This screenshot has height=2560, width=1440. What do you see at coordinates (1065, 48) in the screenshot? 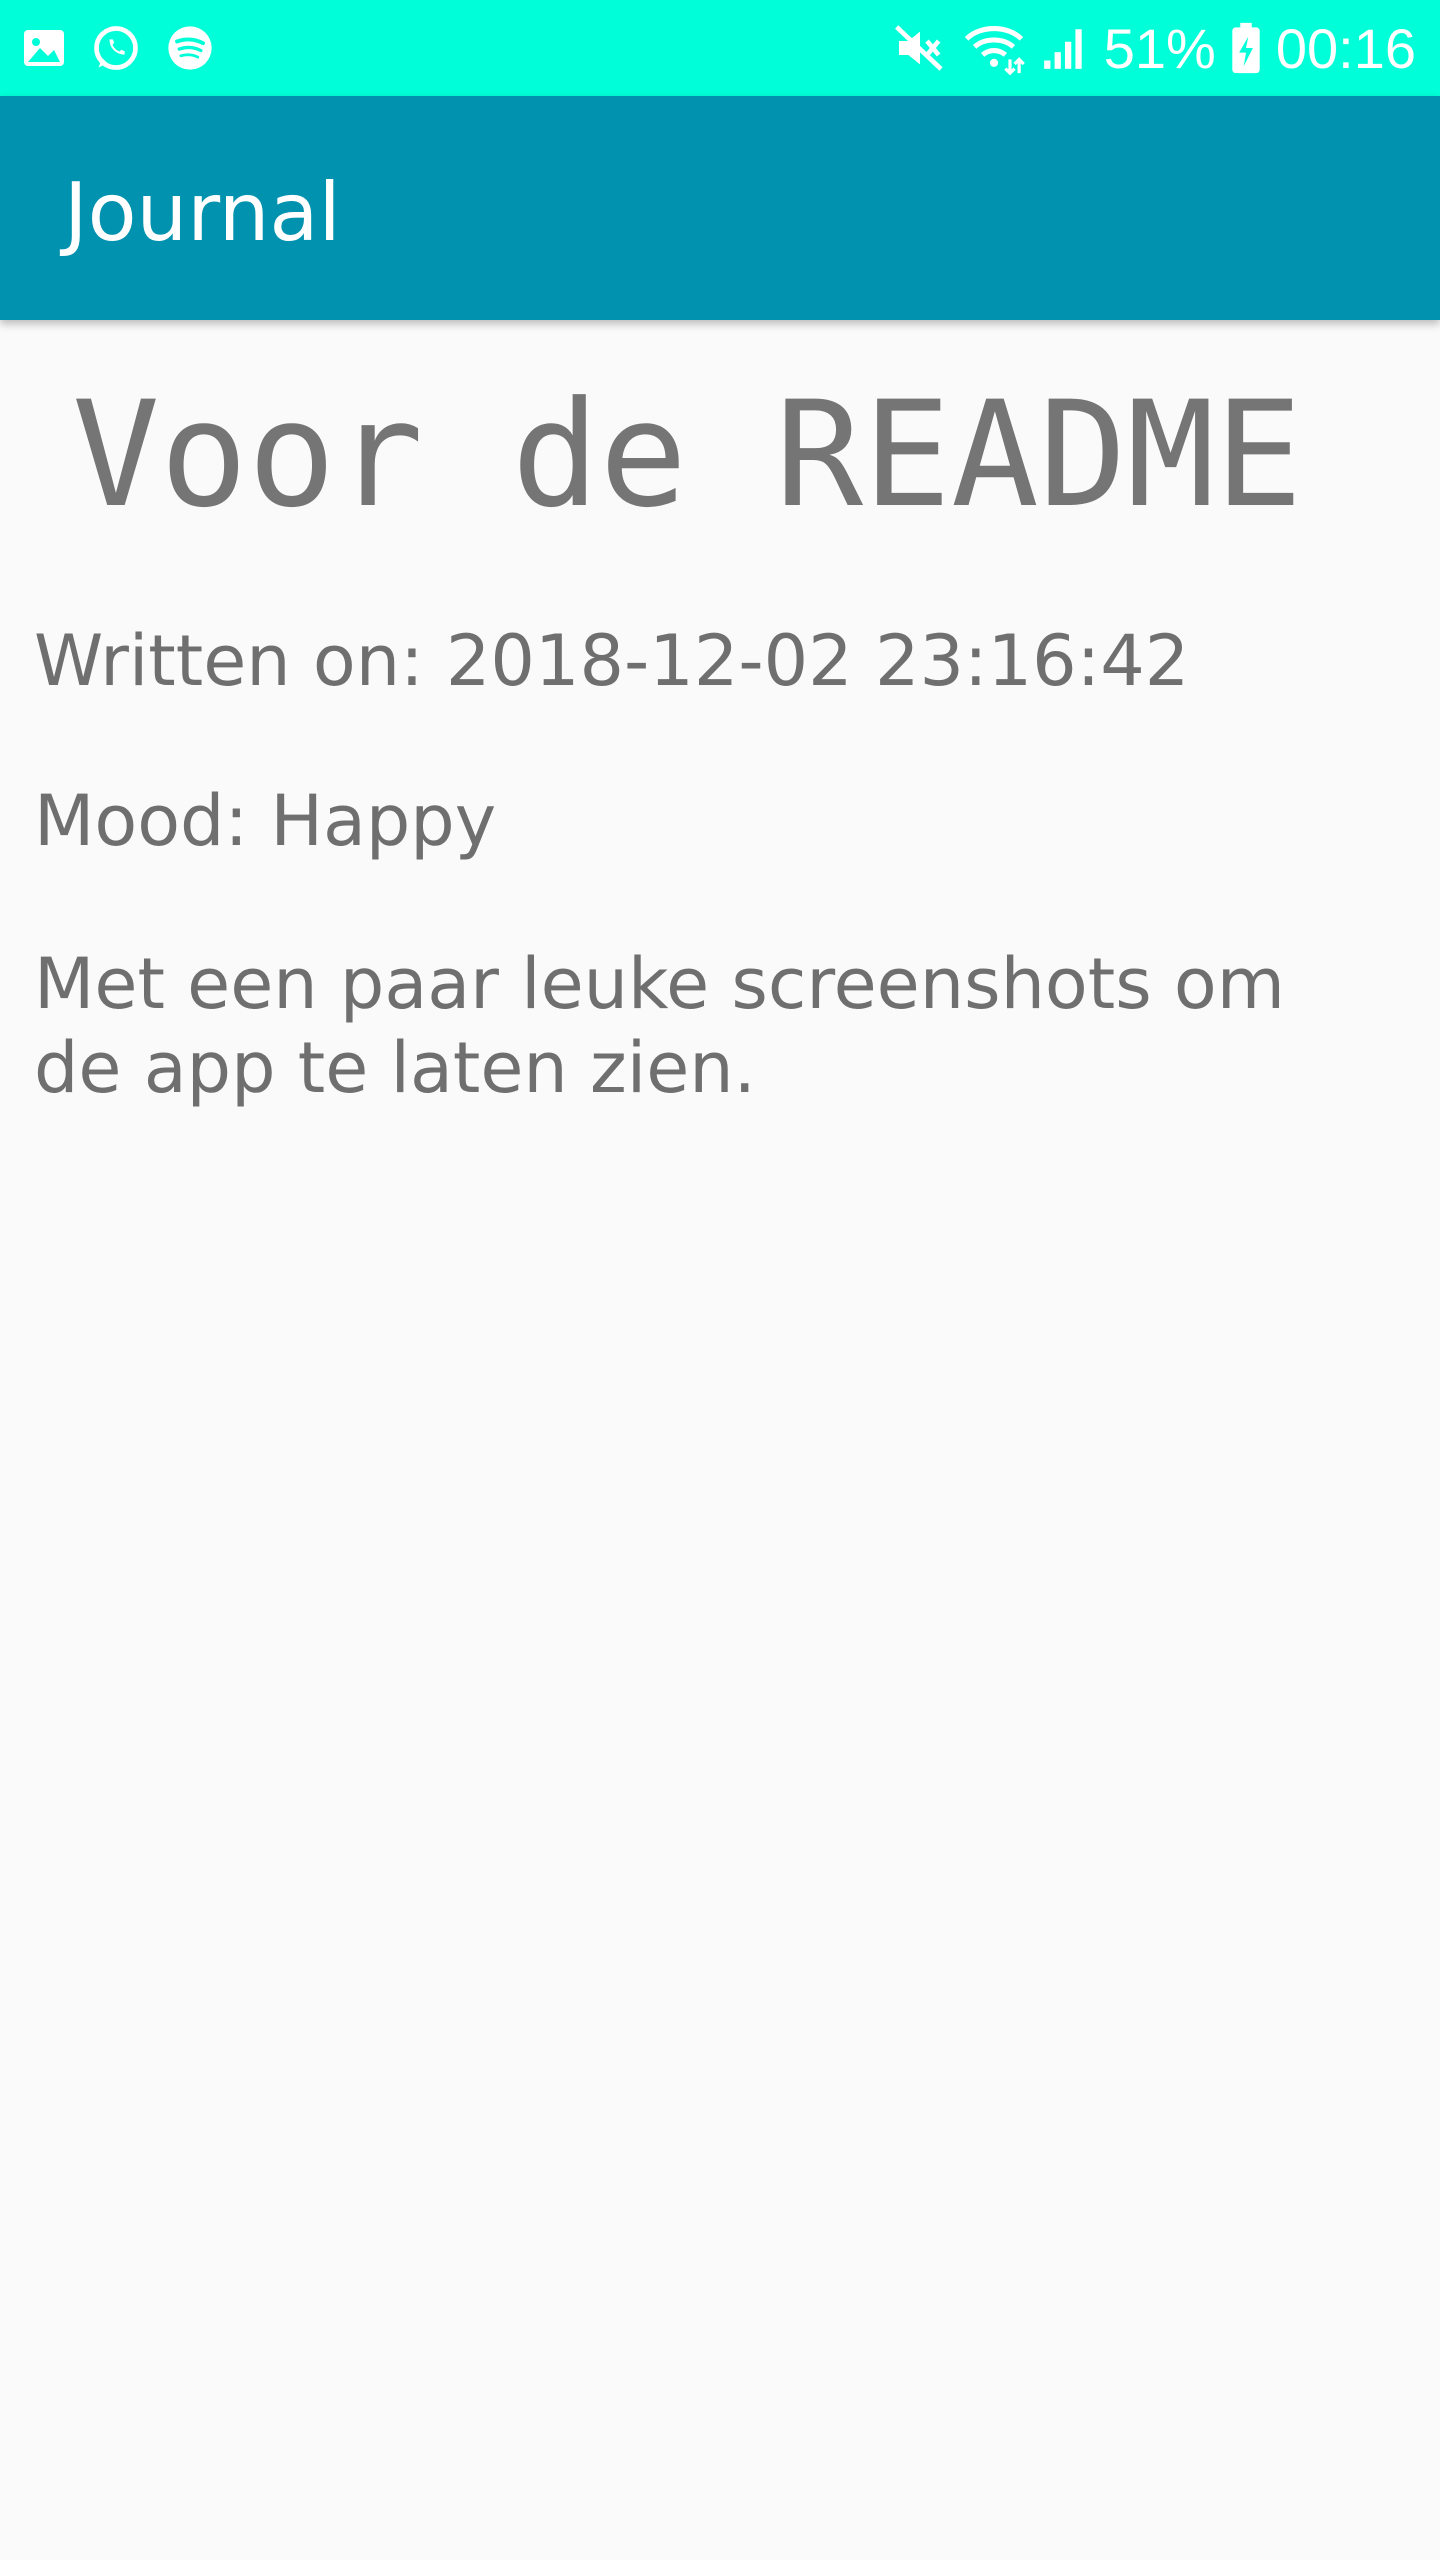
I see `signal-icon` at bounding box center [1065, 48].